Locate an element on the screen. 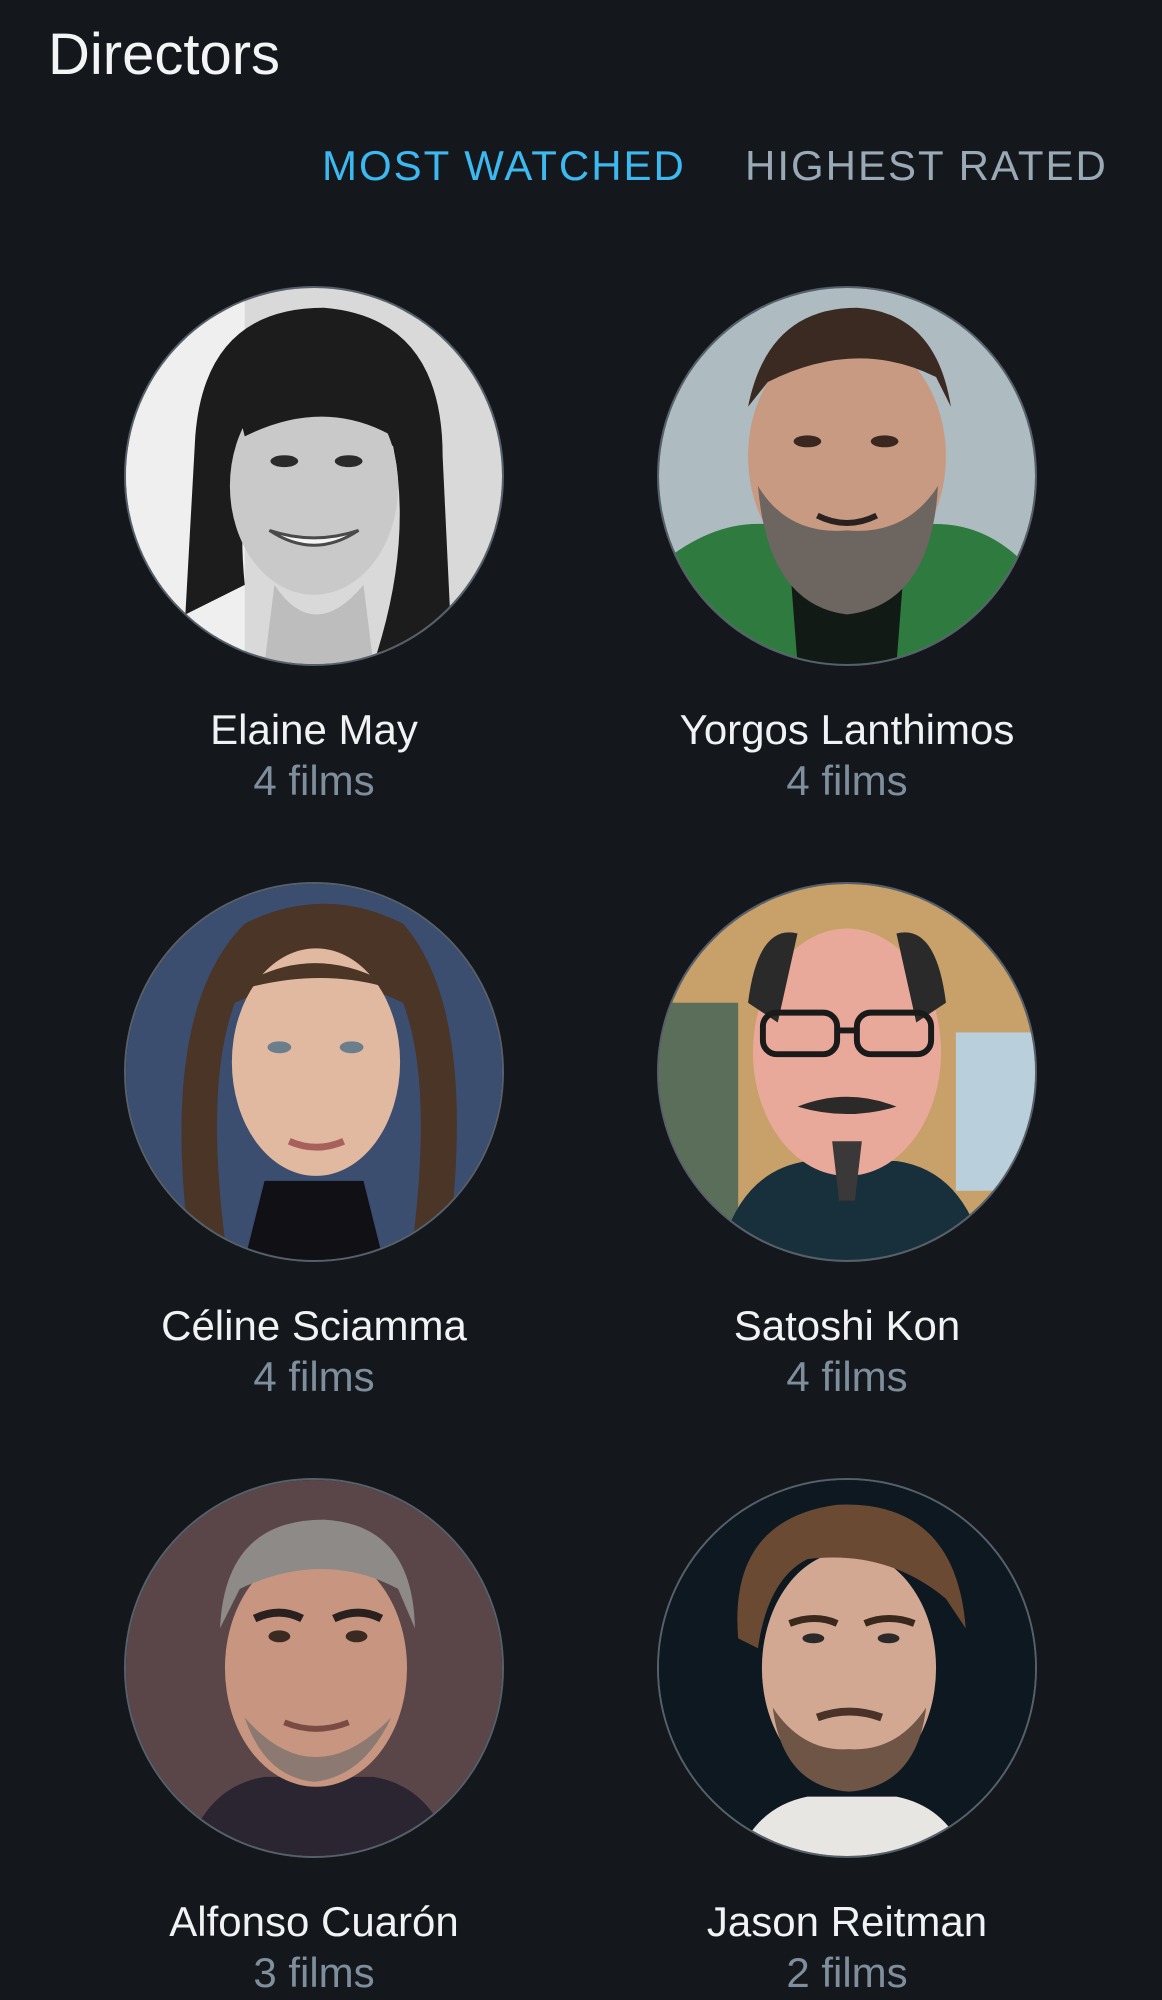 Image resolution: width=1162 pixels, height=2000 pixels. director-card: Alfonso Cuarón 3 films is located at coordinates (314, 1738).